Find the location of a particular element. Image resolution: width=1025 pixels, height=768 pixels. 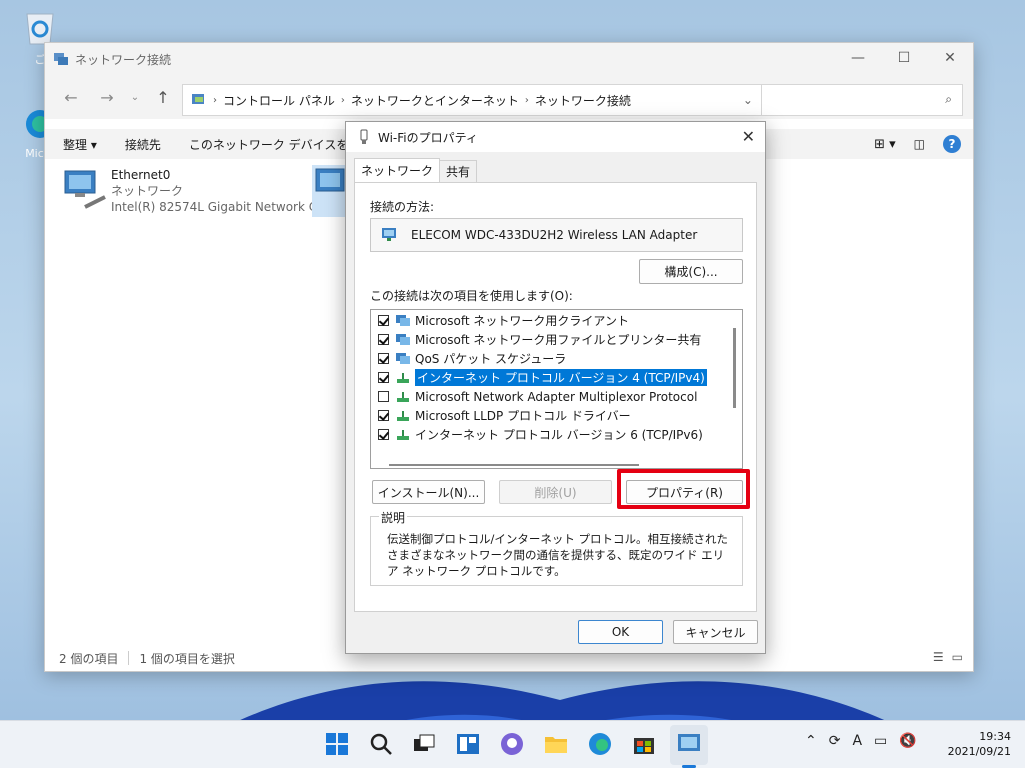

search-icon: ⌕ is located at coordinates (948, 99).